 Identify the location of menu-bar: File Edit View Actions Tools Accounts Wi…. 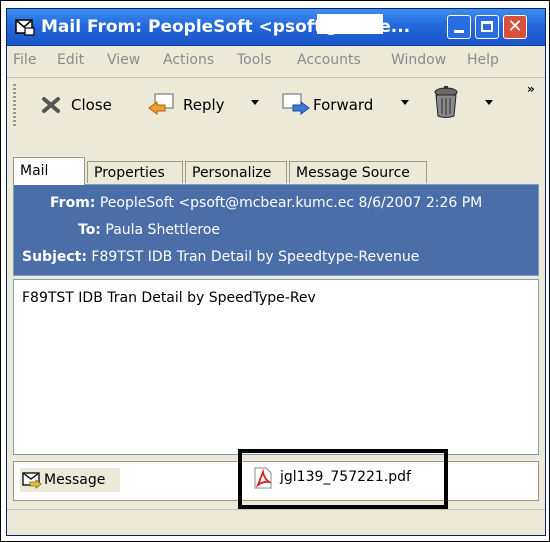
(276, 61).